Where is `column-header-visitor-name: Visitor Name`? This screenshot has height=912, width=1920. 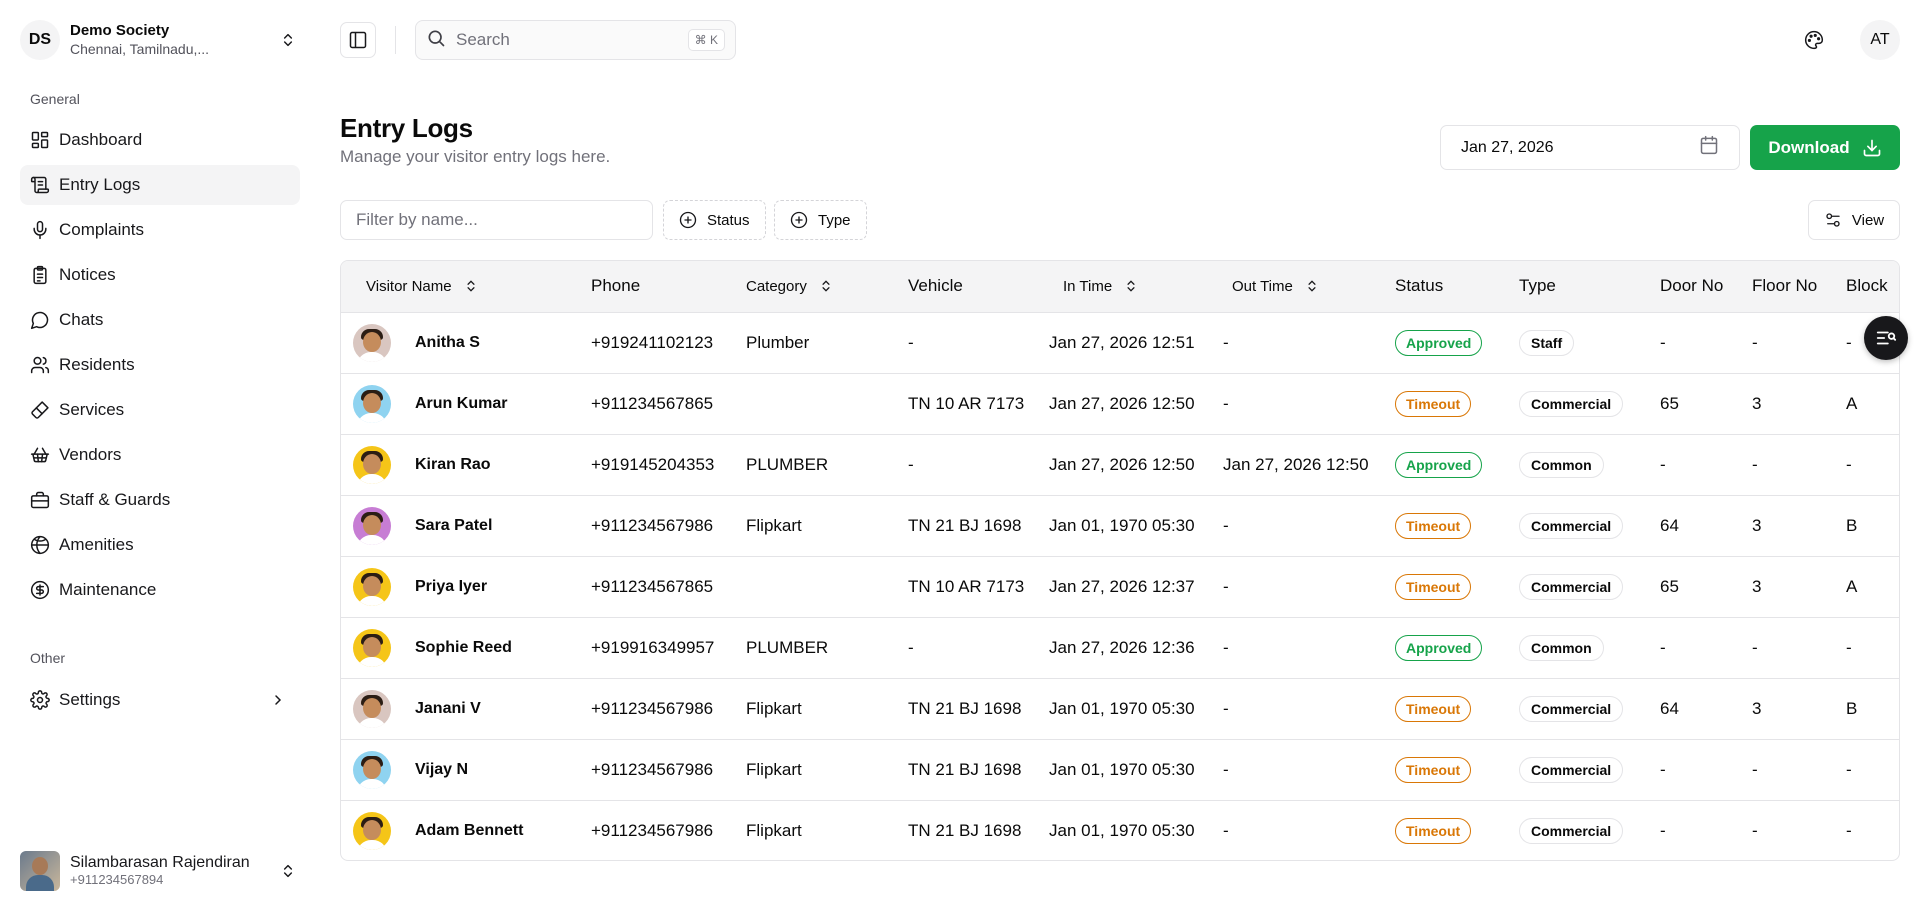 column-header-visitor-name: Visitor Name is located at coordinates (461, 287).